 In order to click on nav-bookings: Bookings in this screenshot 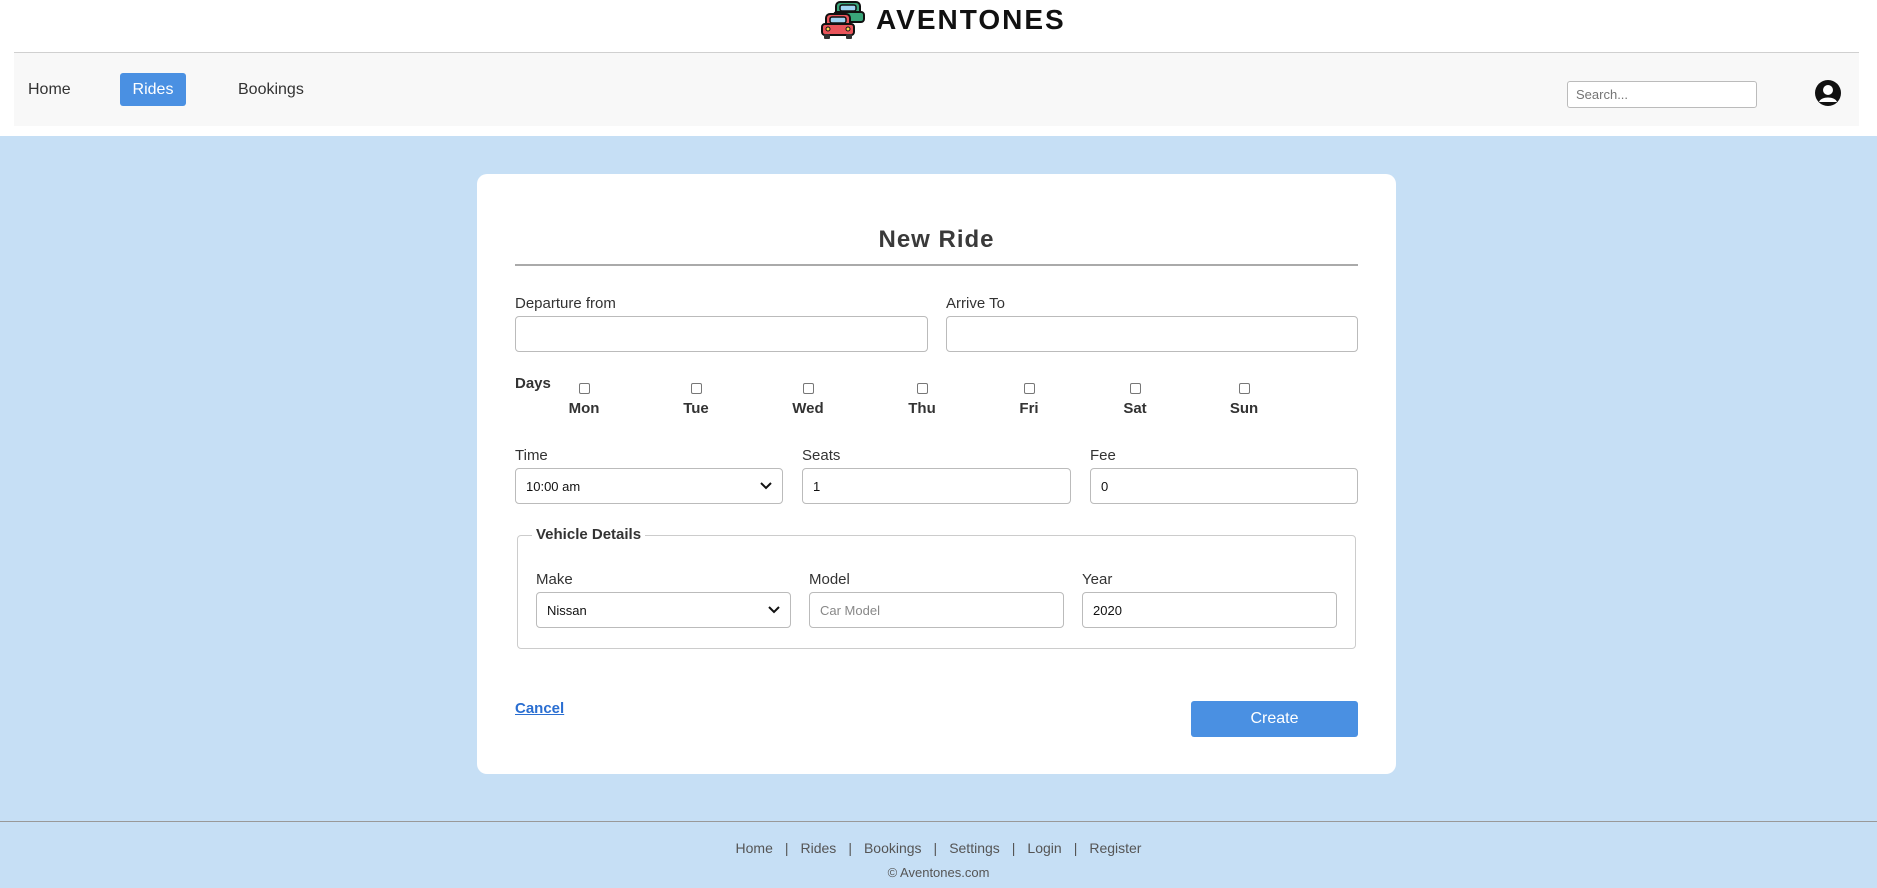, I will do `click(271, 90)`.